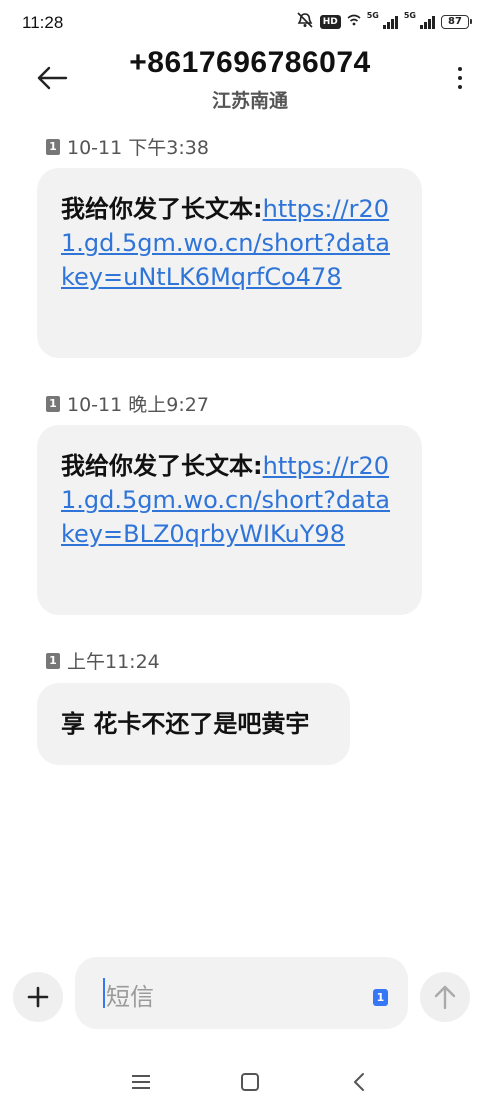 Image resolution: width=500 pixels, height=1111 pixels. What do you see at coordinates (138, 405) in the screenshot?
I see `timestamp-text: 10-11 晚上9:27` at bounding box center [138, 405].